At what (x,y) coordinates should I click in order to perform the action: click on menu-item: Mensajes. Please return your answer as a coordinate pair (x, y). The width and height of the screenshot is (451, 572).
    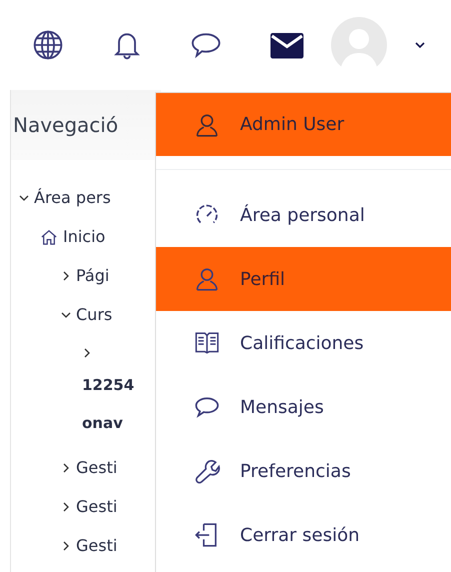
    Looking at the image, I should click on (303, 407).